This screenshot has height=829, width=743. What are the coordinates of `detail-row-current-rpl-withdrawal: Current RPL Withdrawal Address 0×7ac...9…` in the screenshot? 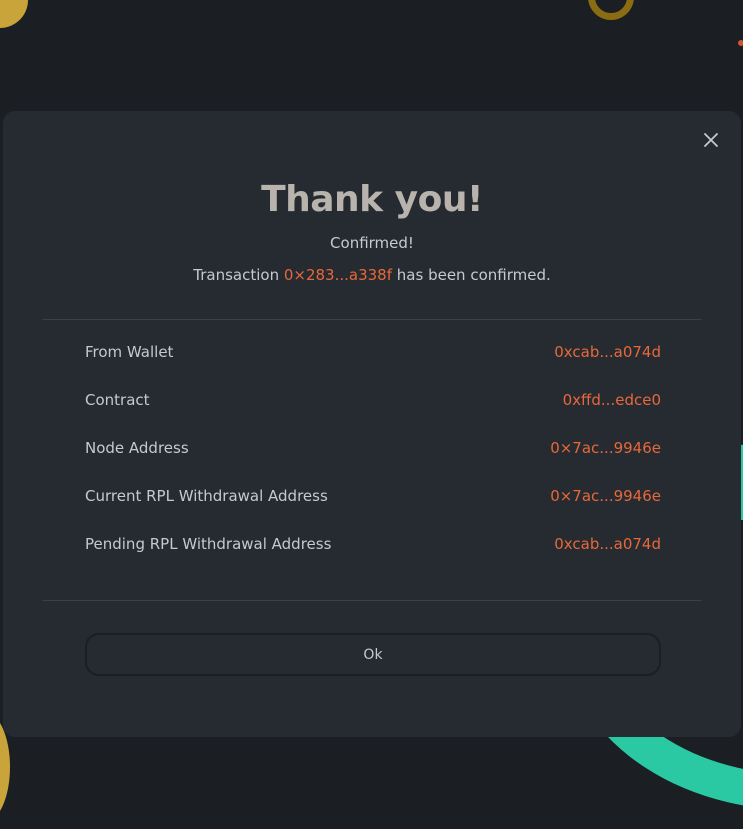 It's located at (373, 511).